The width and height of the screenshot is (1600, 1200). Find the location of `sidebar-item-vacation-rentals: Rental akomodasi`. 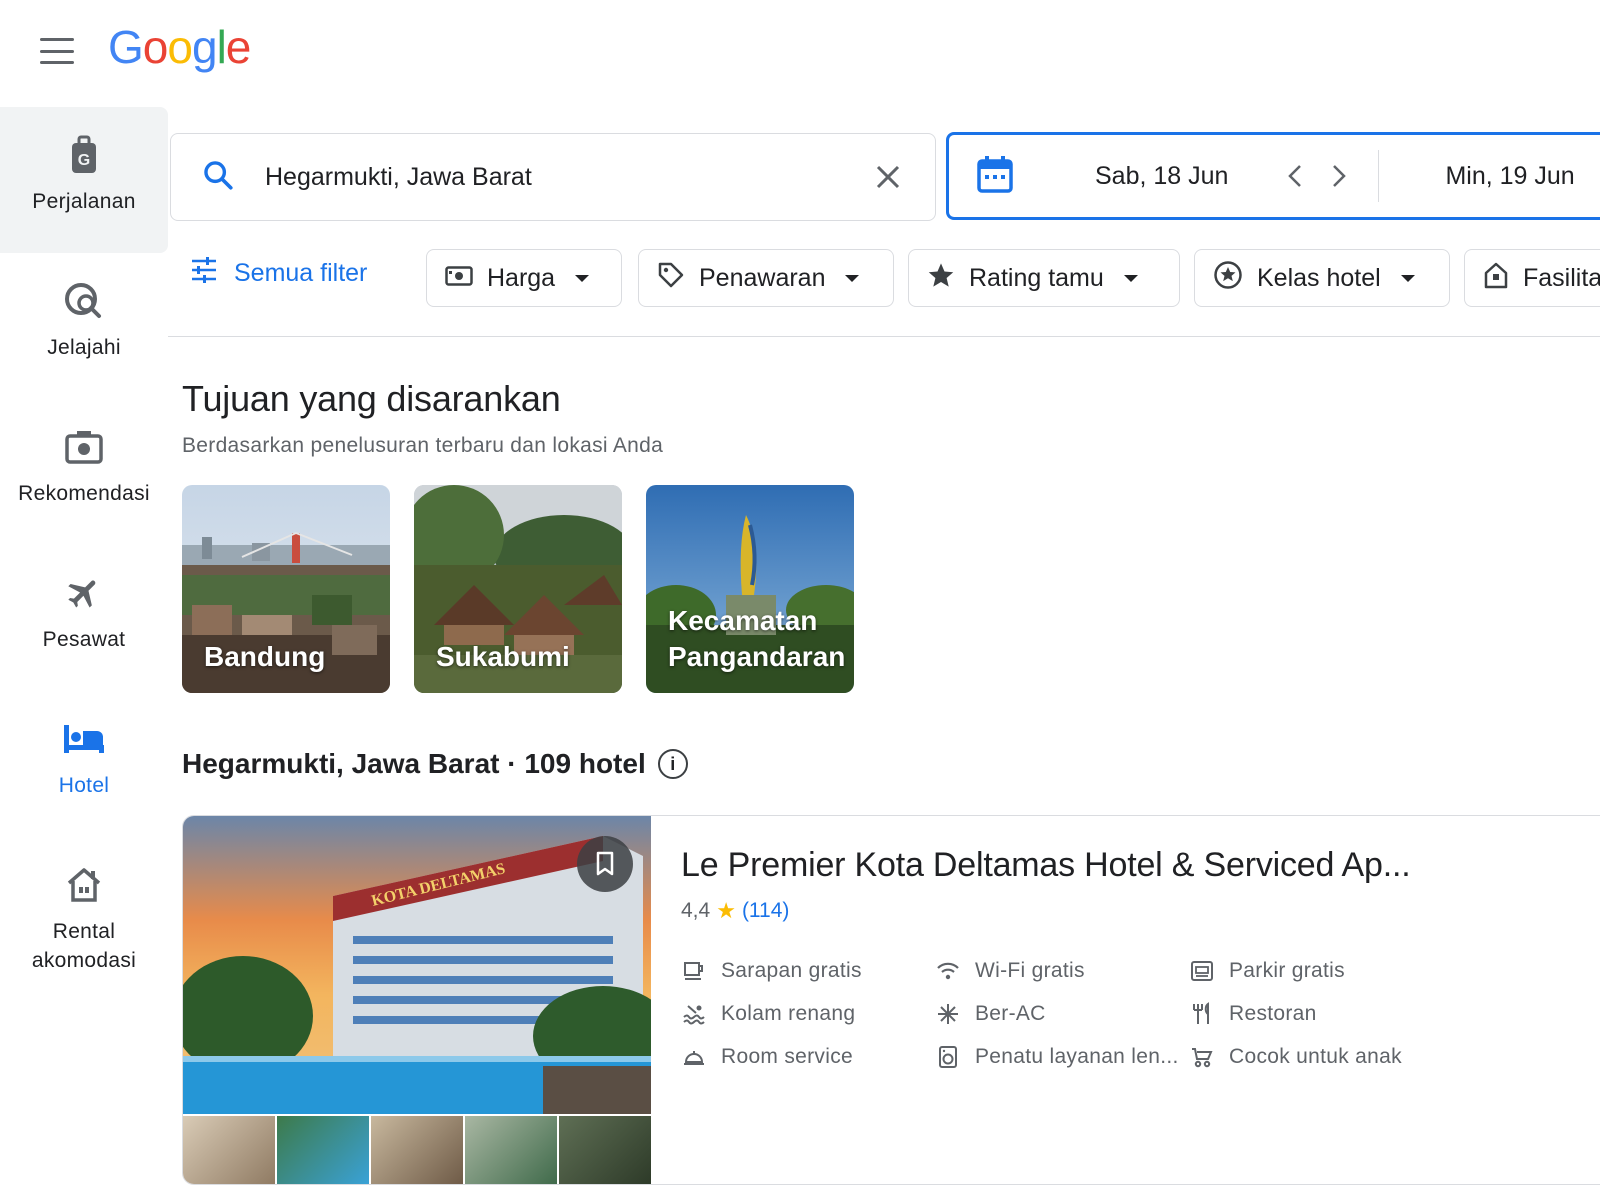

sidebar-item-vacation-rentals: Rental akomodasi is located at coordinates (84, 910).